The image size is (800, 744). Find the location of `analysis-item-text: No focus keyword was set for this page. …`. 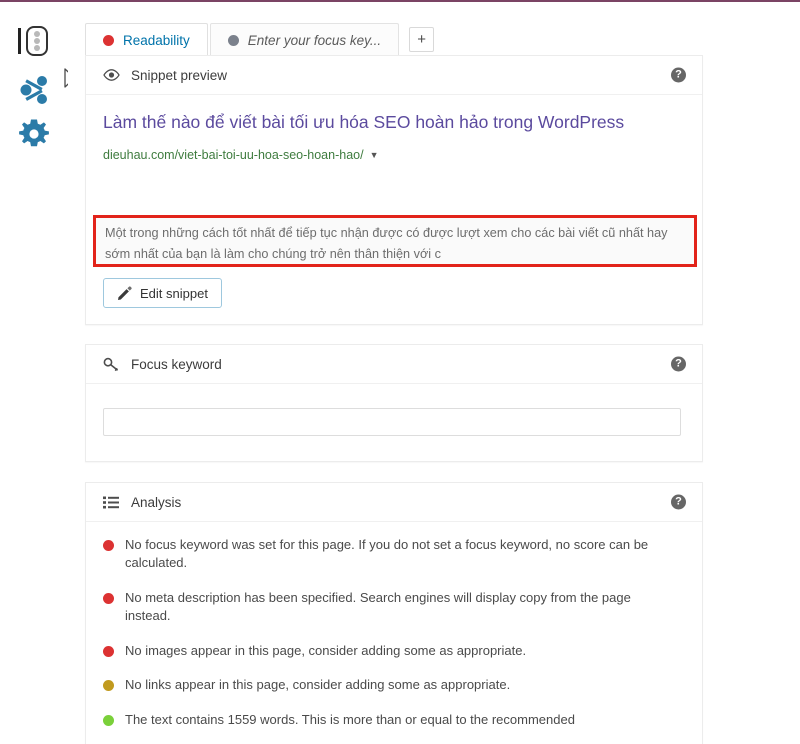

analysis-item-text: No focus keyword was set for this page. … is located at coordinates (387, 554).